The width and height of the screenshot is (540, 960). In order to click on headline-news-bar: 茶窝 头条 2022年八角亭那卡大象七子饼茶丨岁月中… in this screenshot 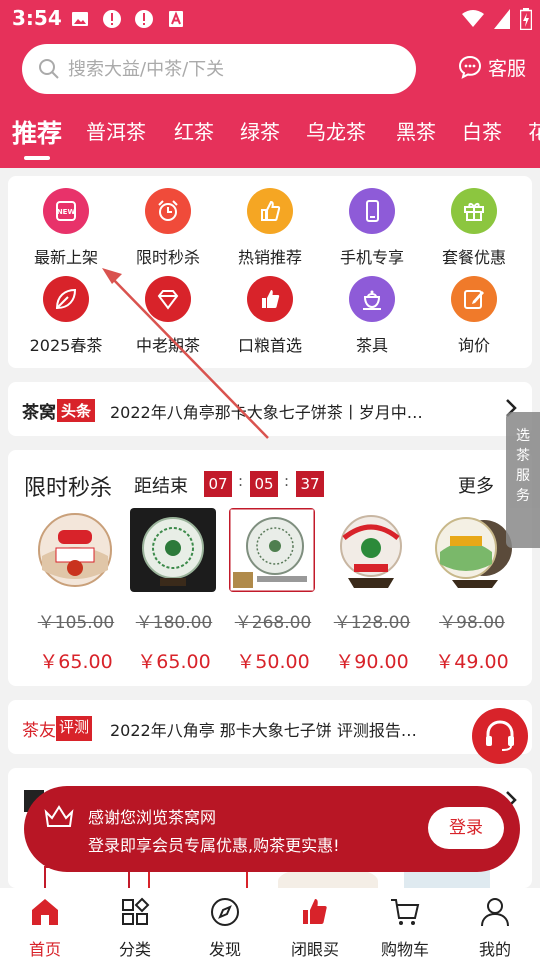, I will do `click(270, 409)`.